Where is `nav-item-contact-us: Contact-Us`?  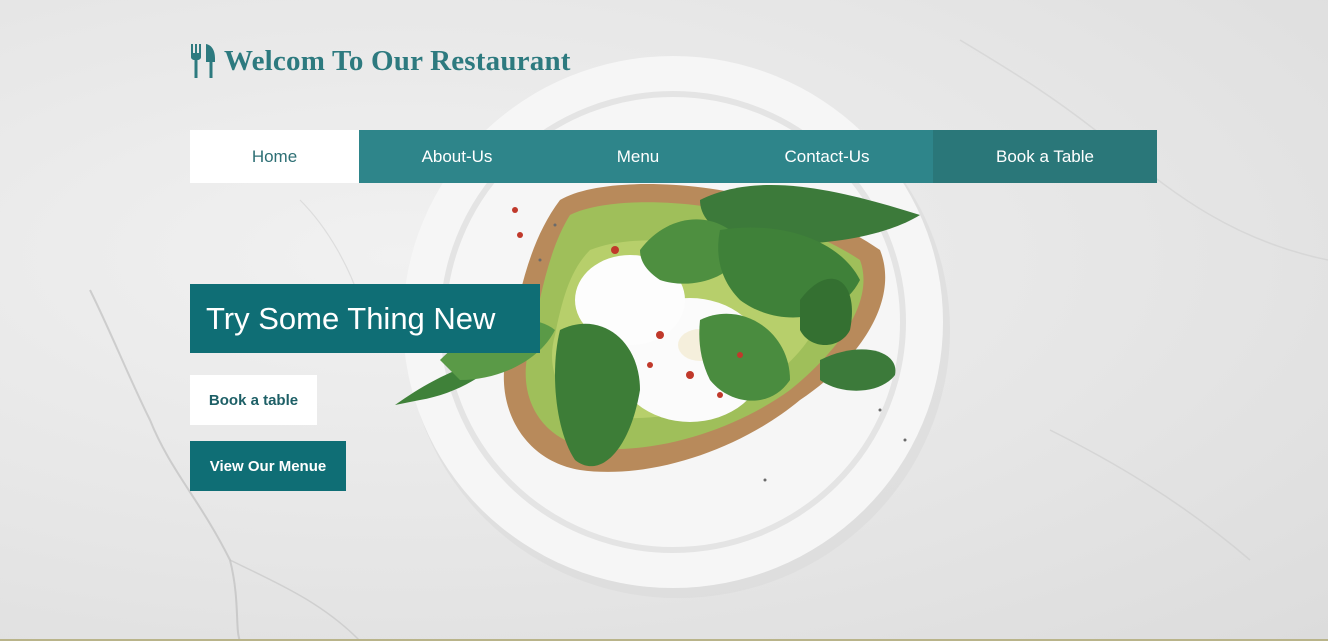
nav-item-contact-us: Contact-Us is located at coordinates (827, 156).